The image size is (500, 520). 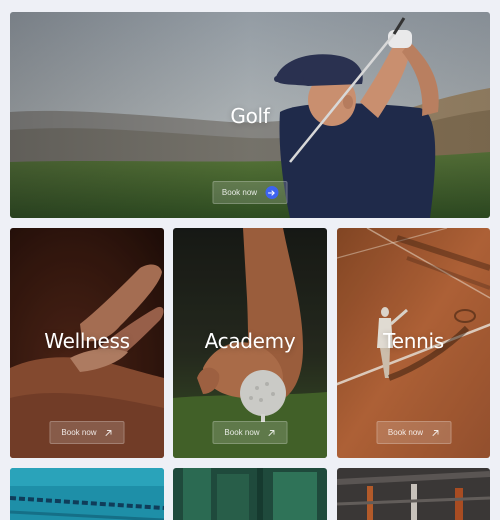 I want to click on facility-photo, so click(x=250, y=494).